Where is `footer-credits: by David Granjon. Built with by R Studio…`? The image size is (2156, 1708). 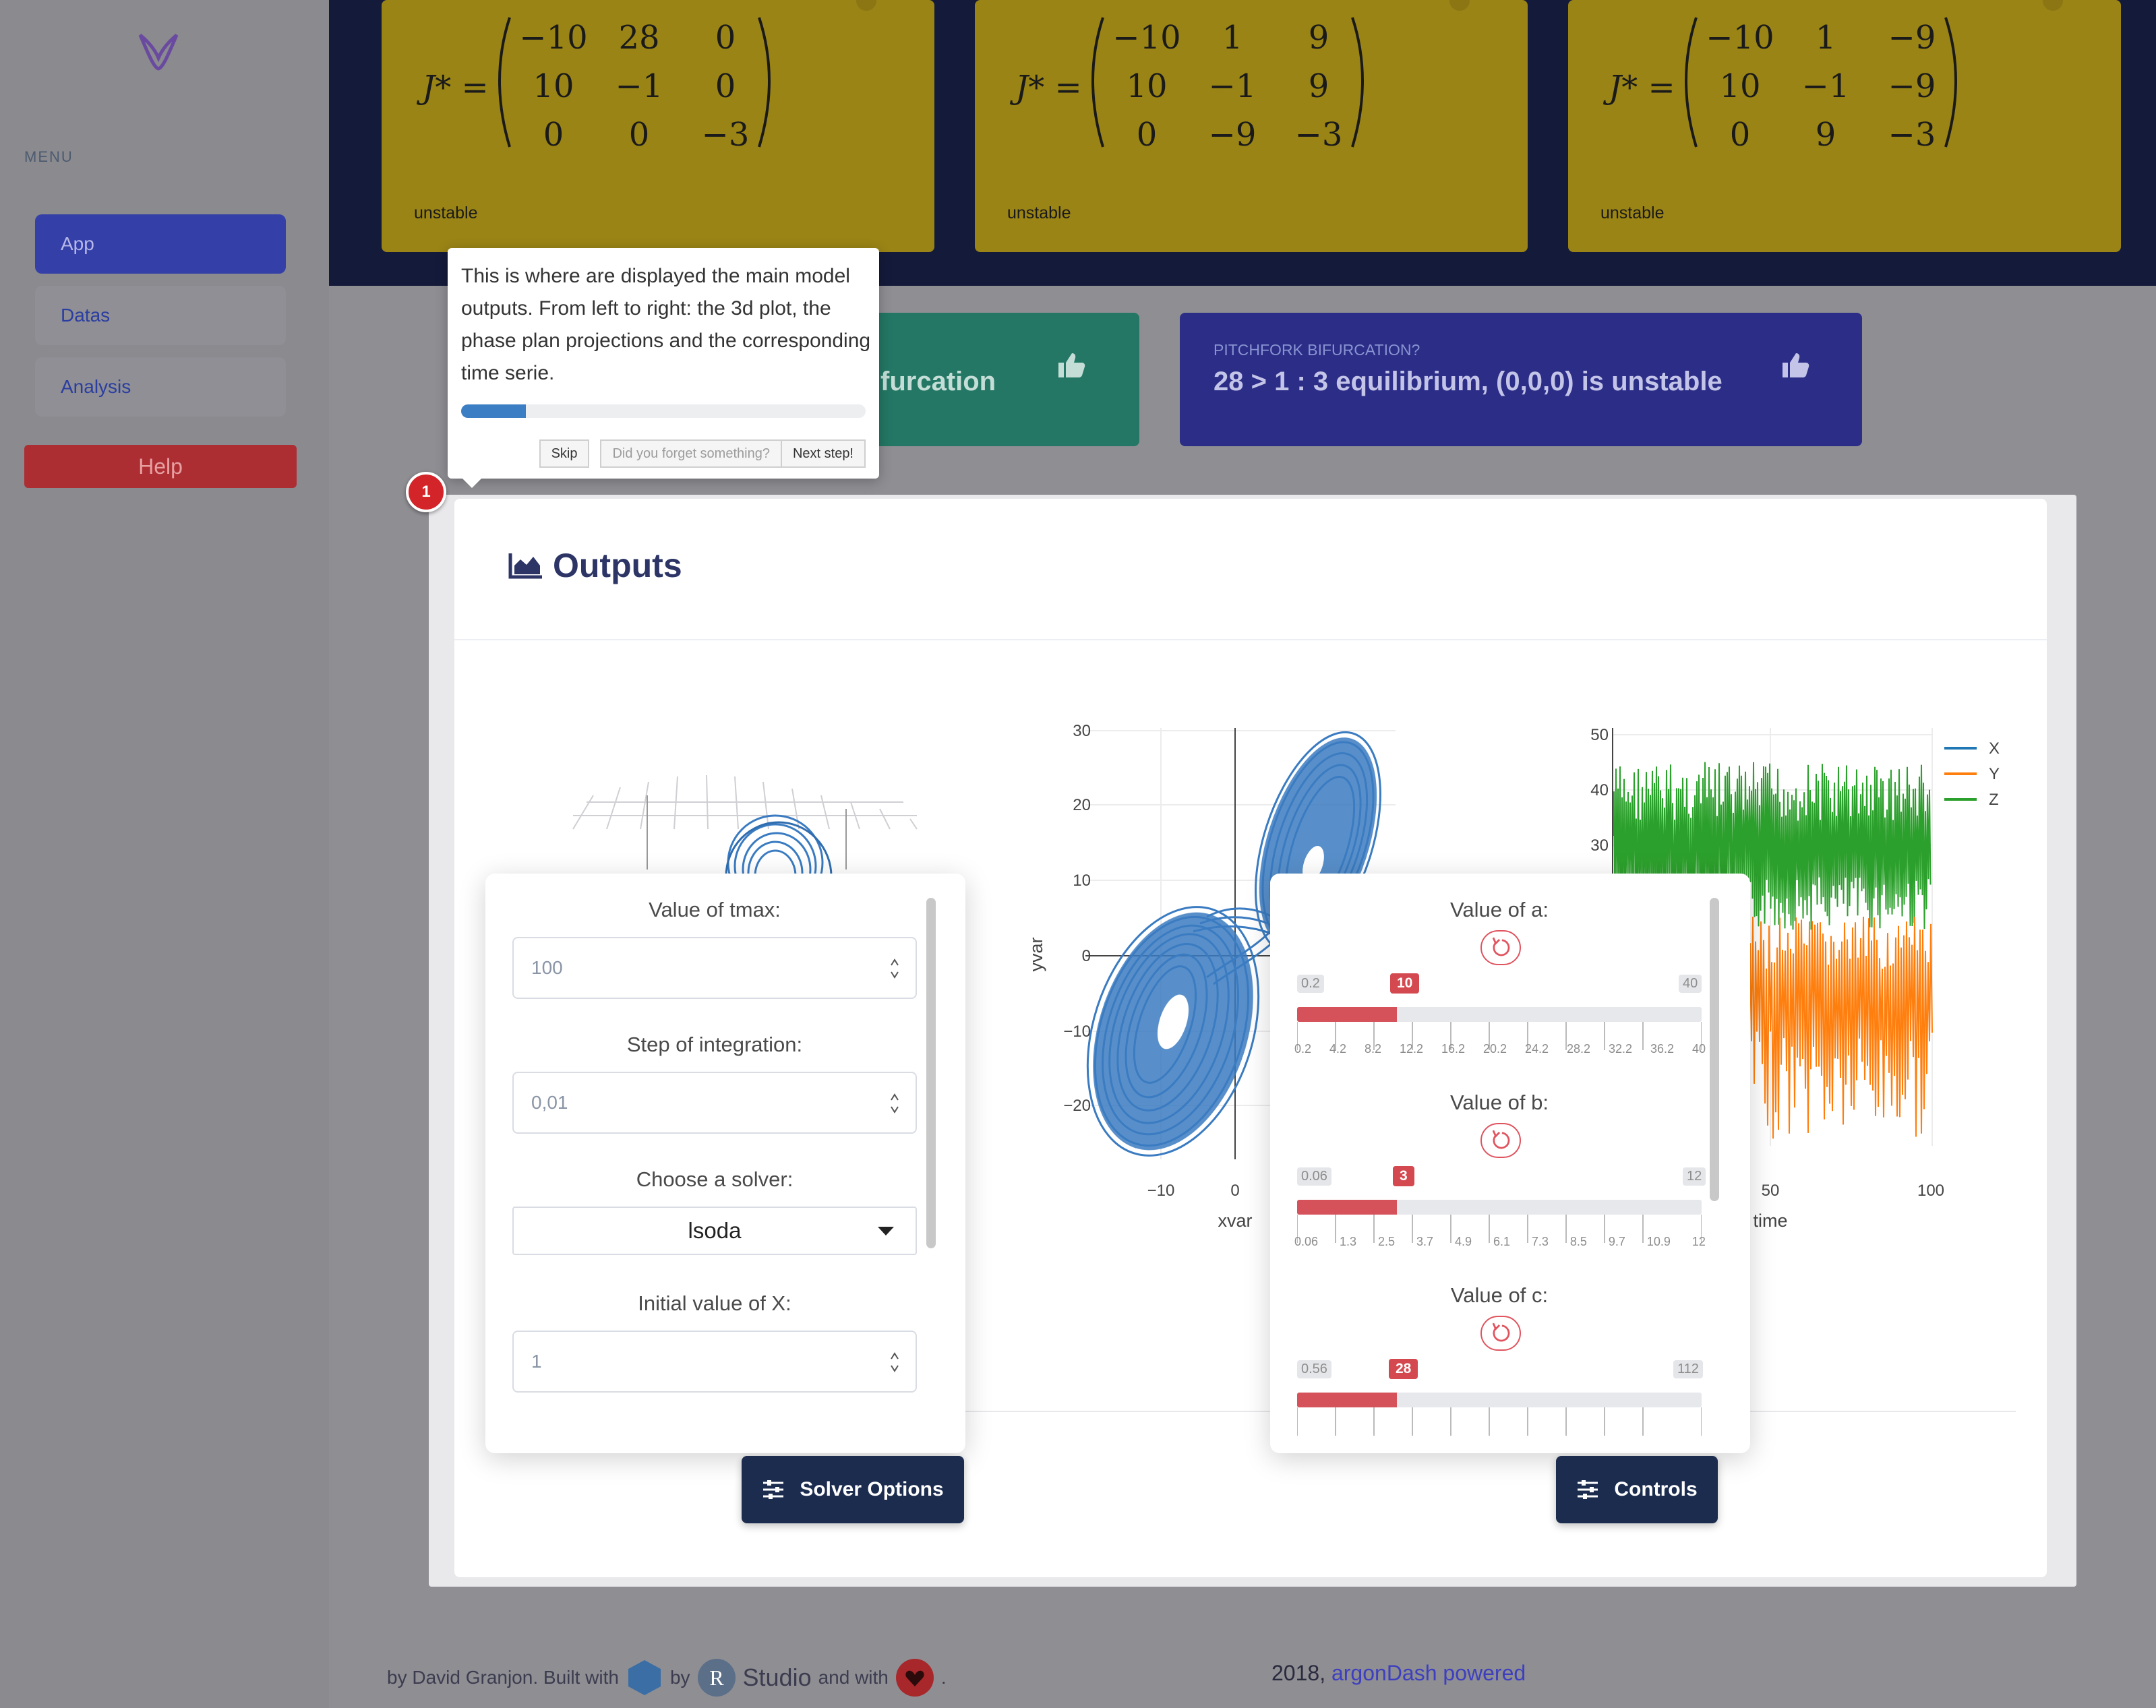 footer-credits: by David Granjon. Built with by R Studio… is located at coordinates (667, 1678).